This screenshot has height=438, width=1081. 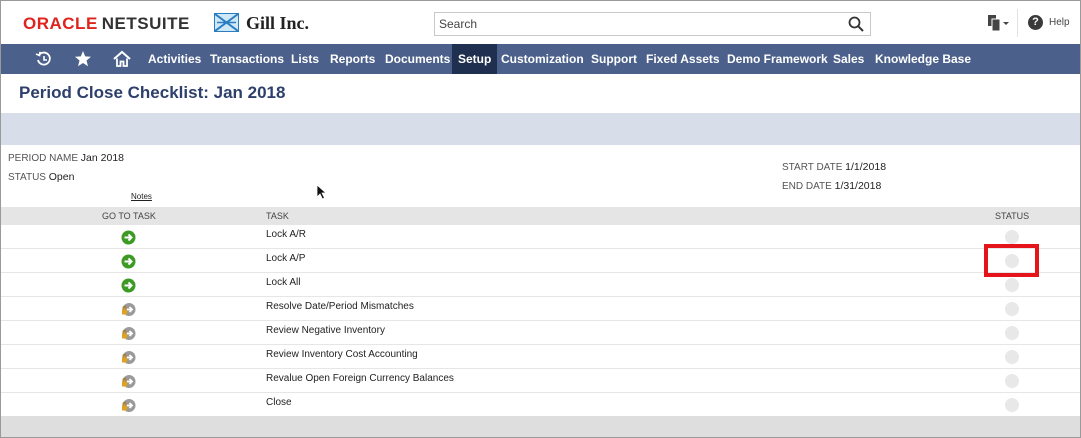 I want to click on help-icon: ?, so click(x=1035, y=22).